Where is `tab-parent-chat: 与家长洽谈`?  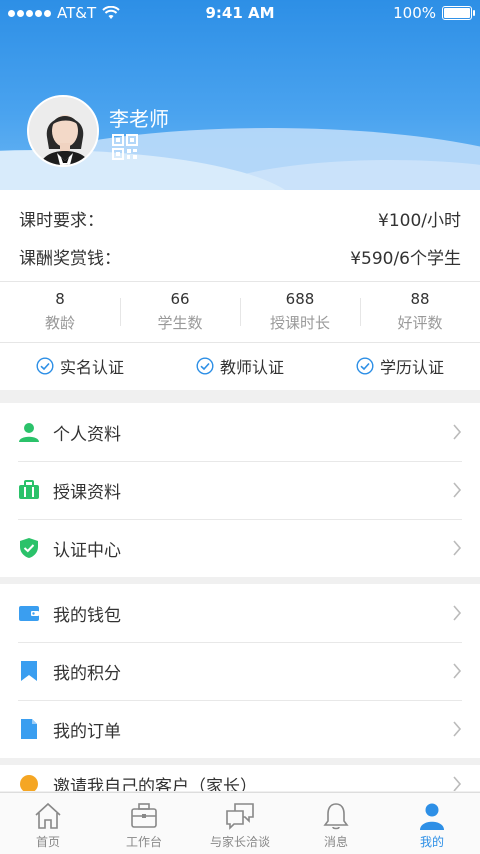 tab-parent-chat: 与家长洽谈 is located at coordinates (240, 823).